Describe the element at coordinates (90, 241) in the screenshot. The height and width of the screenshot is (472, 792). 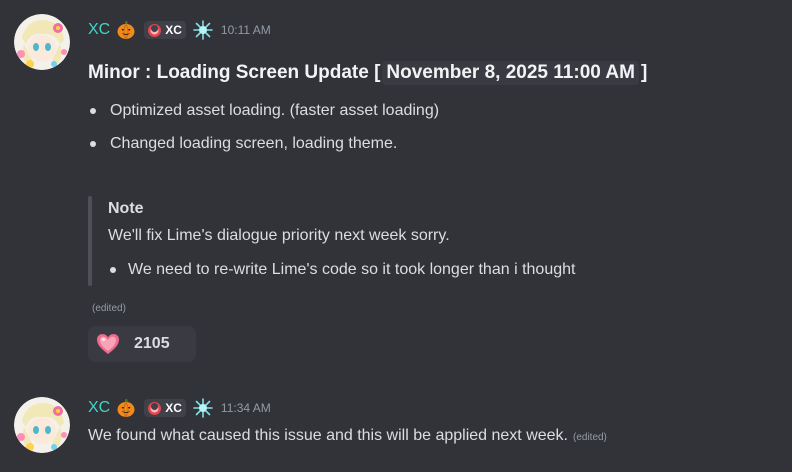
I see `quote-bar` at that location.